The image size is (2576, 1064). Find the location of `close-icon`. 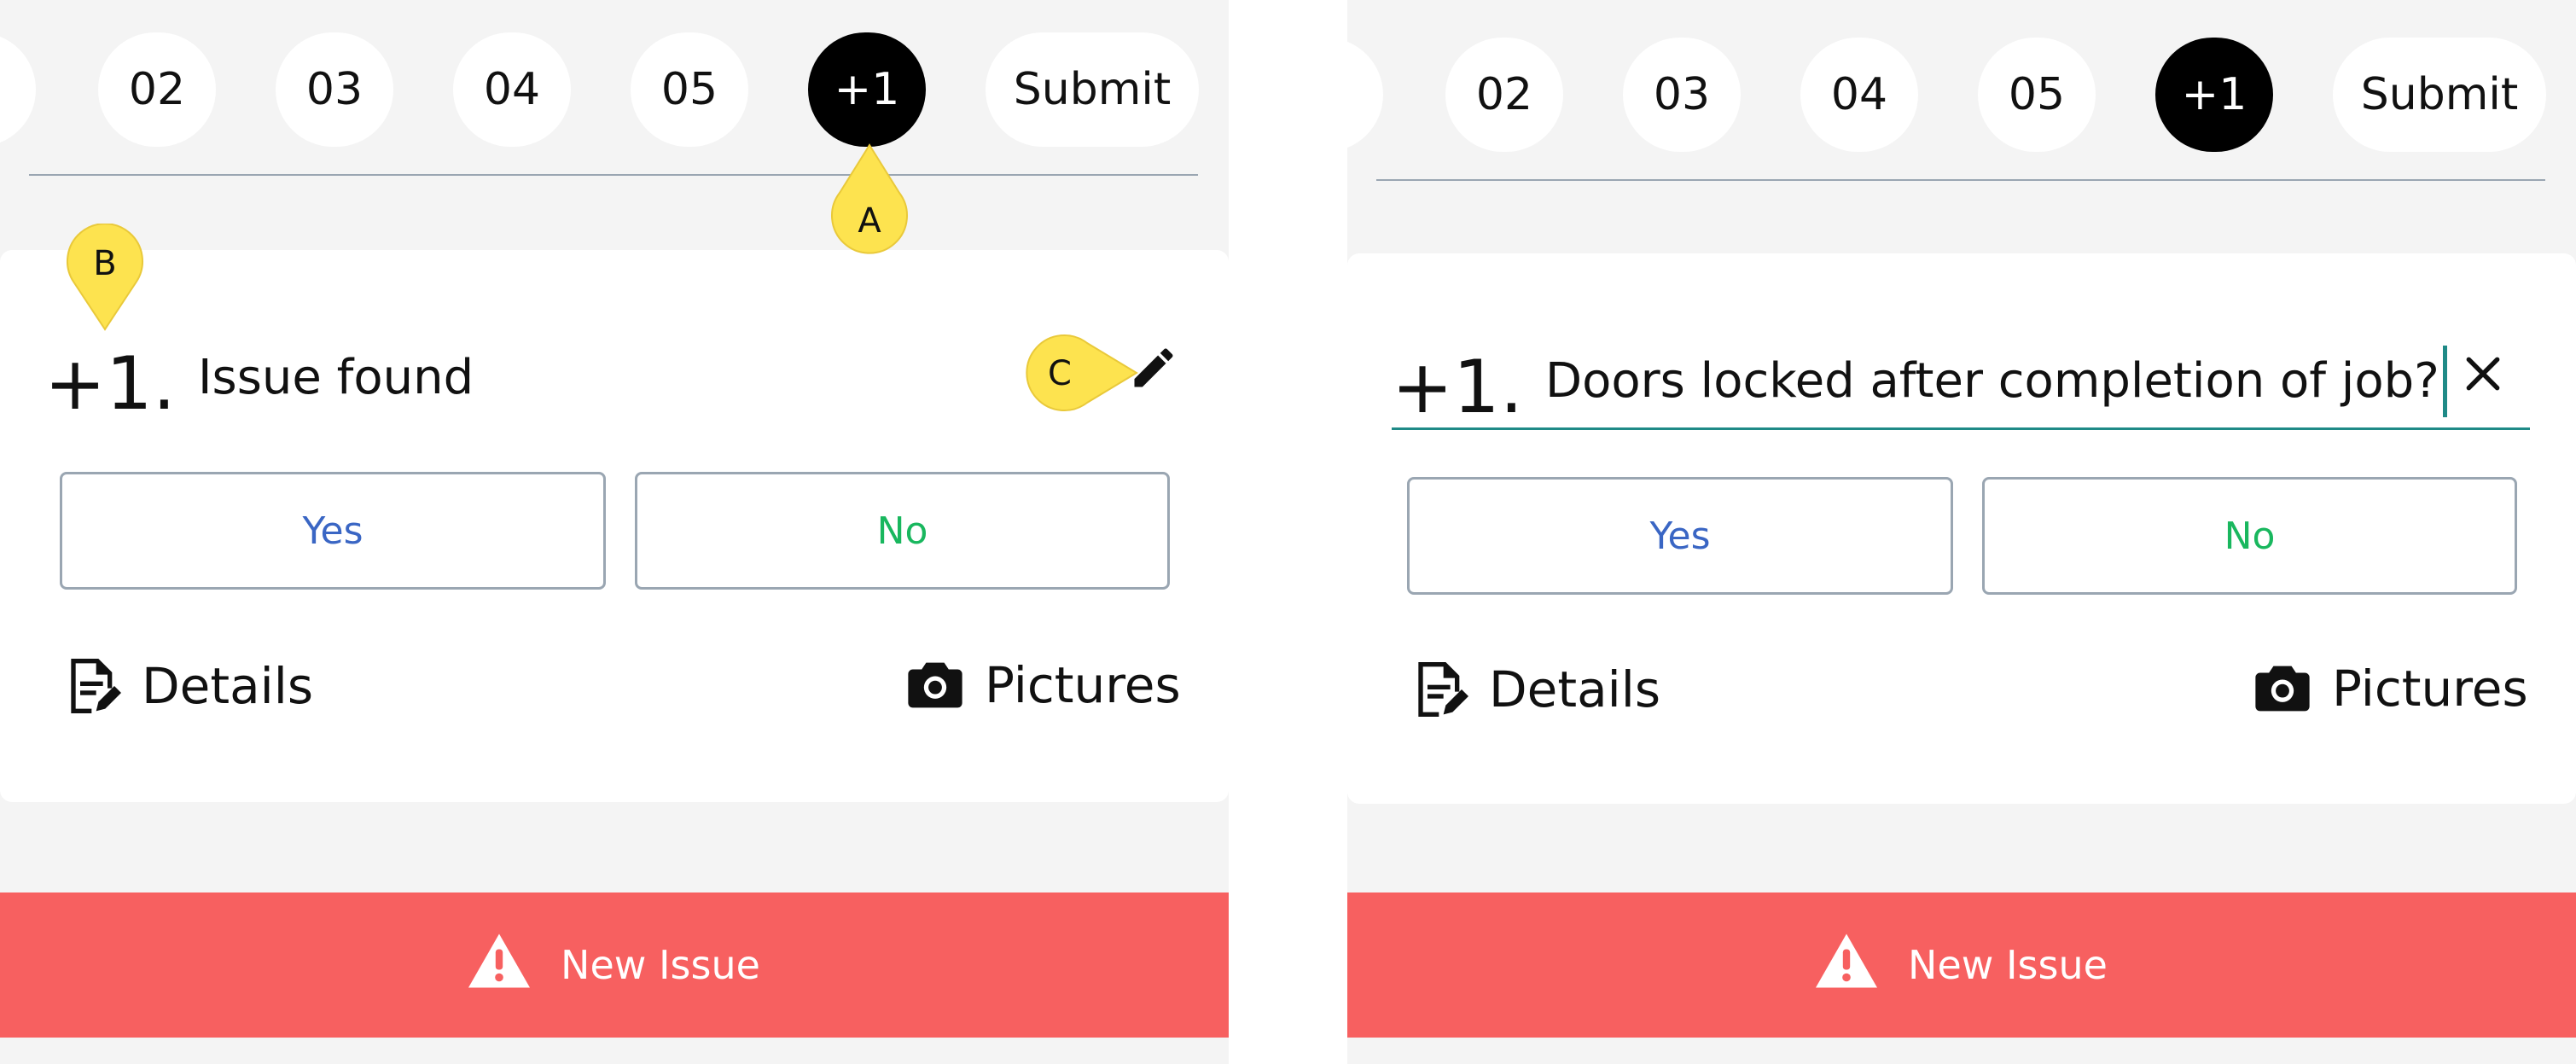

close-icon is located at coordinates (2483, 375).